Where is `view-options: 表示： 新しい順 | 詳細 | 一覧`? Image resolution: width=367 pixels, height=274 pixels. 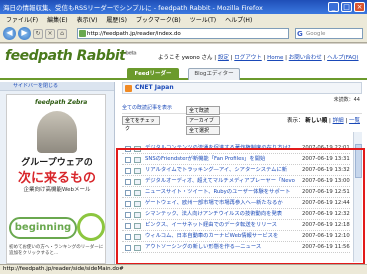
view-options: 表示： 新しい順 | 詳細 | 一覧 is located at coordinates (323, 121).